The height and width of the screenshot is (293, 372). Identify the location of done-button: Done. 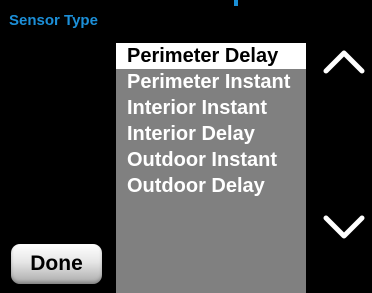
(56, 264).